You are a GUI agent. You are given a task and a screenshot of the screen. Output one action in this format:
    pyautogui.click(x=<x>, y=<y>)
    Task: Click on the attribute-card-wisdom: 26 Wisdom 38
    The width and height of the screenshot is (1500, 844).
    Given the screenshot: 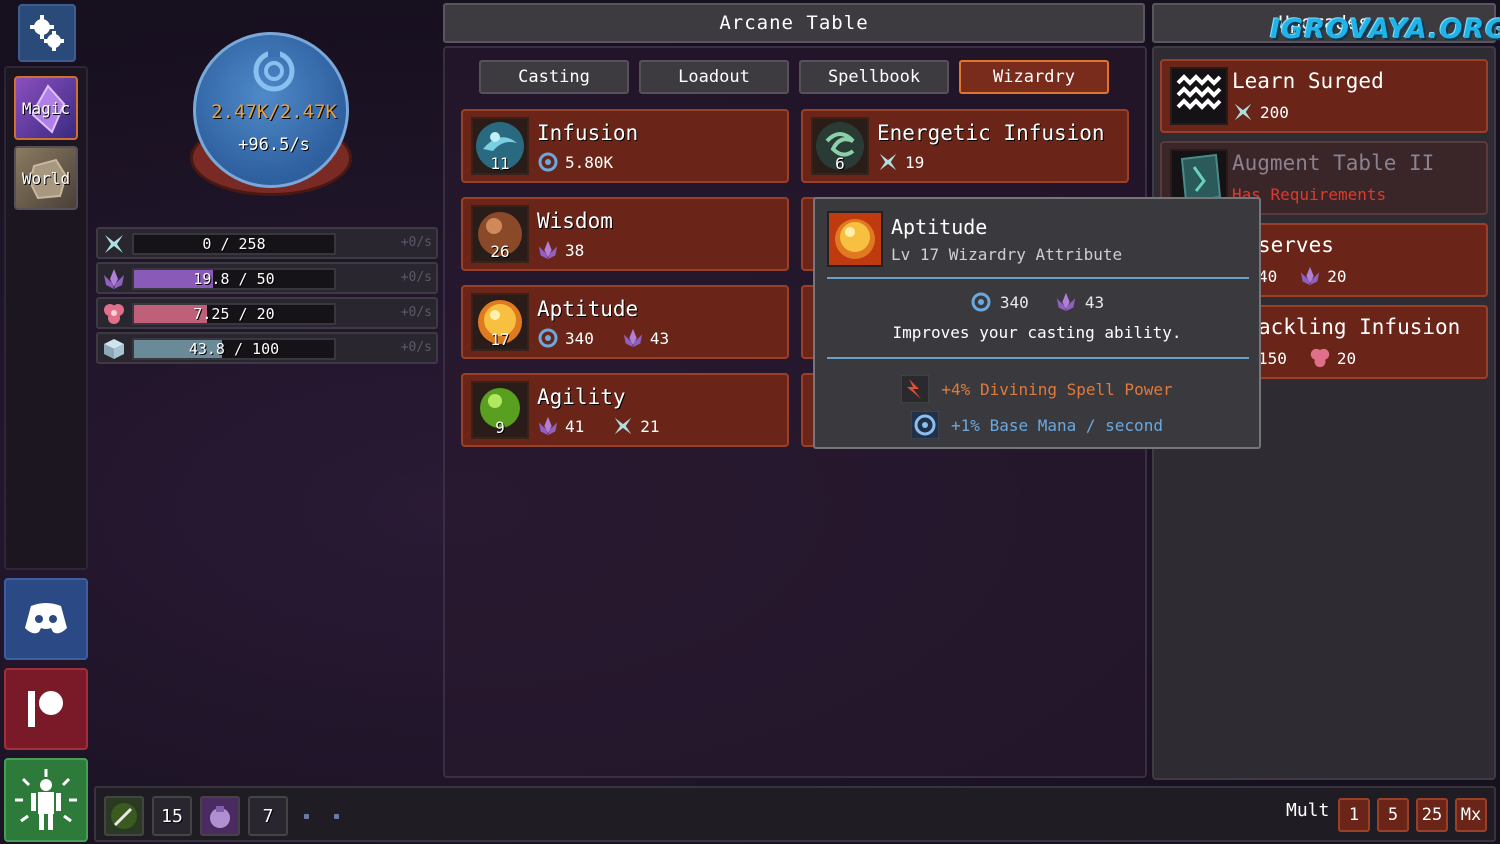 What is the action you would take?
    pyautogui.click(x=625, y=234)
    